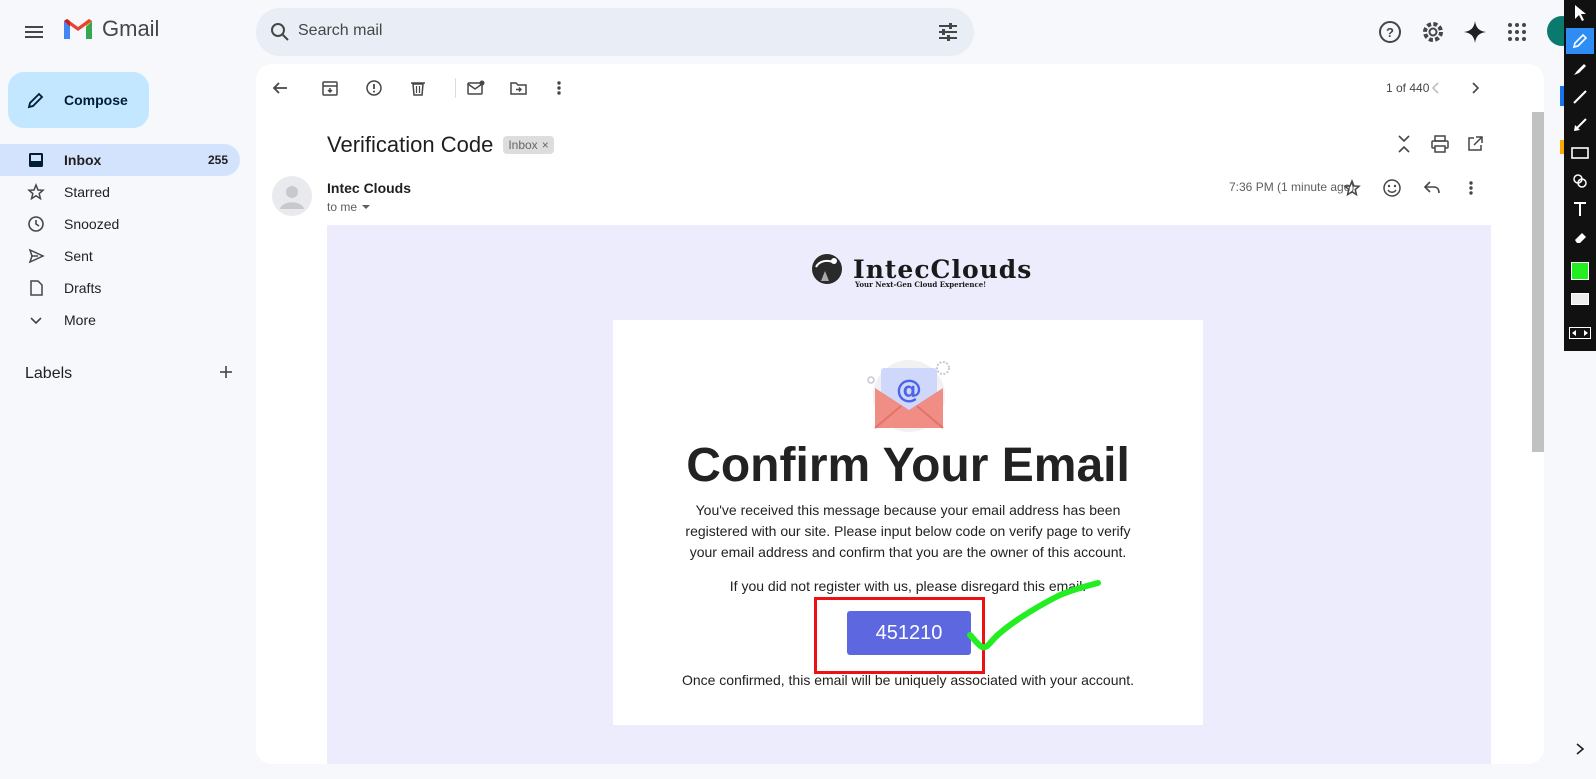  What do you see at coordinates (36, 224) in the screenshot?
I see `clock-icon` at bounding box center [36, 224].